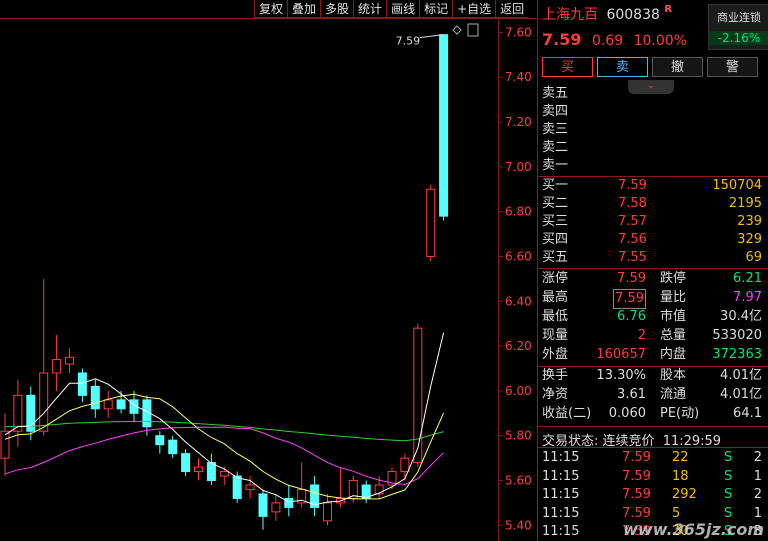 The width and height of the screenshot is (768, 541). I want to click on tick-volume: 18, so click(680, 476).